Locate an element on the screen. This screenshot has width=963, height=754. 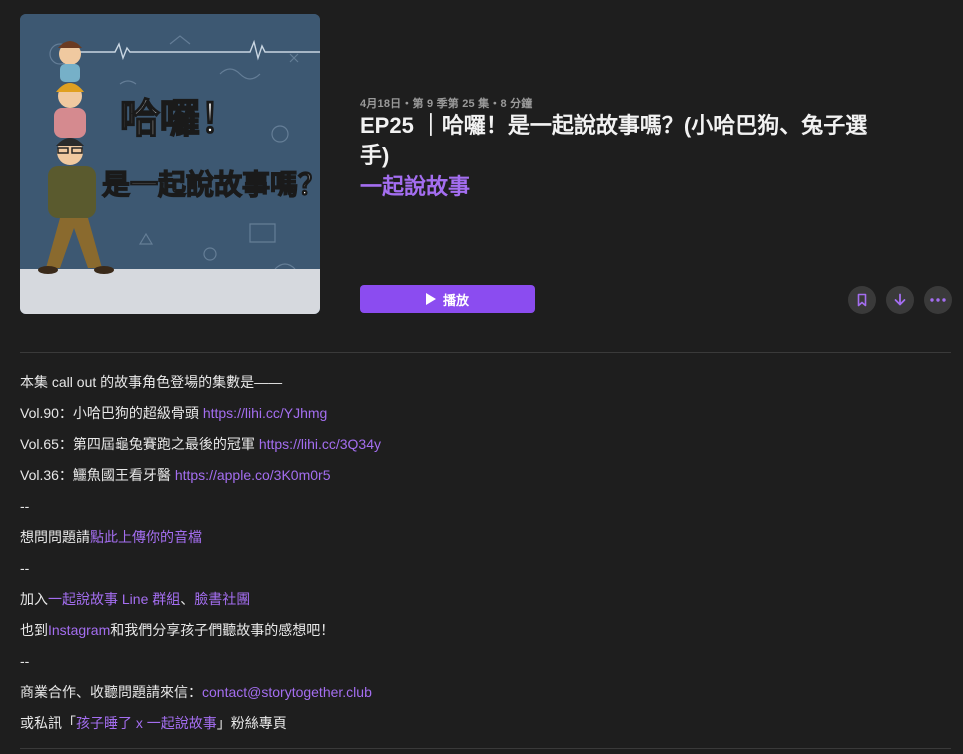
download-button is located at coordinates (900, 300).